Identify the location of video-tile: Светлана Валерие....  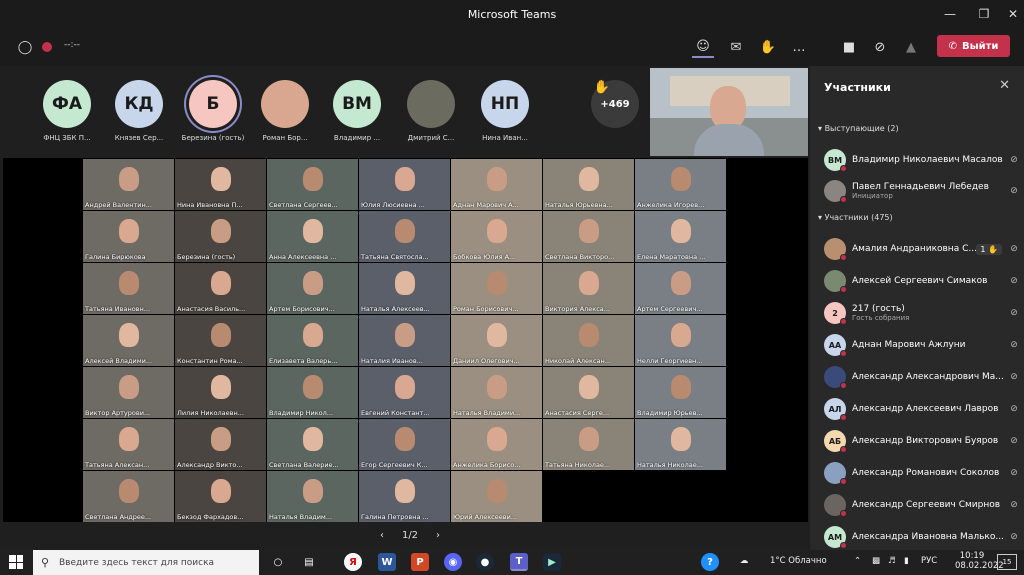
(312, 444).